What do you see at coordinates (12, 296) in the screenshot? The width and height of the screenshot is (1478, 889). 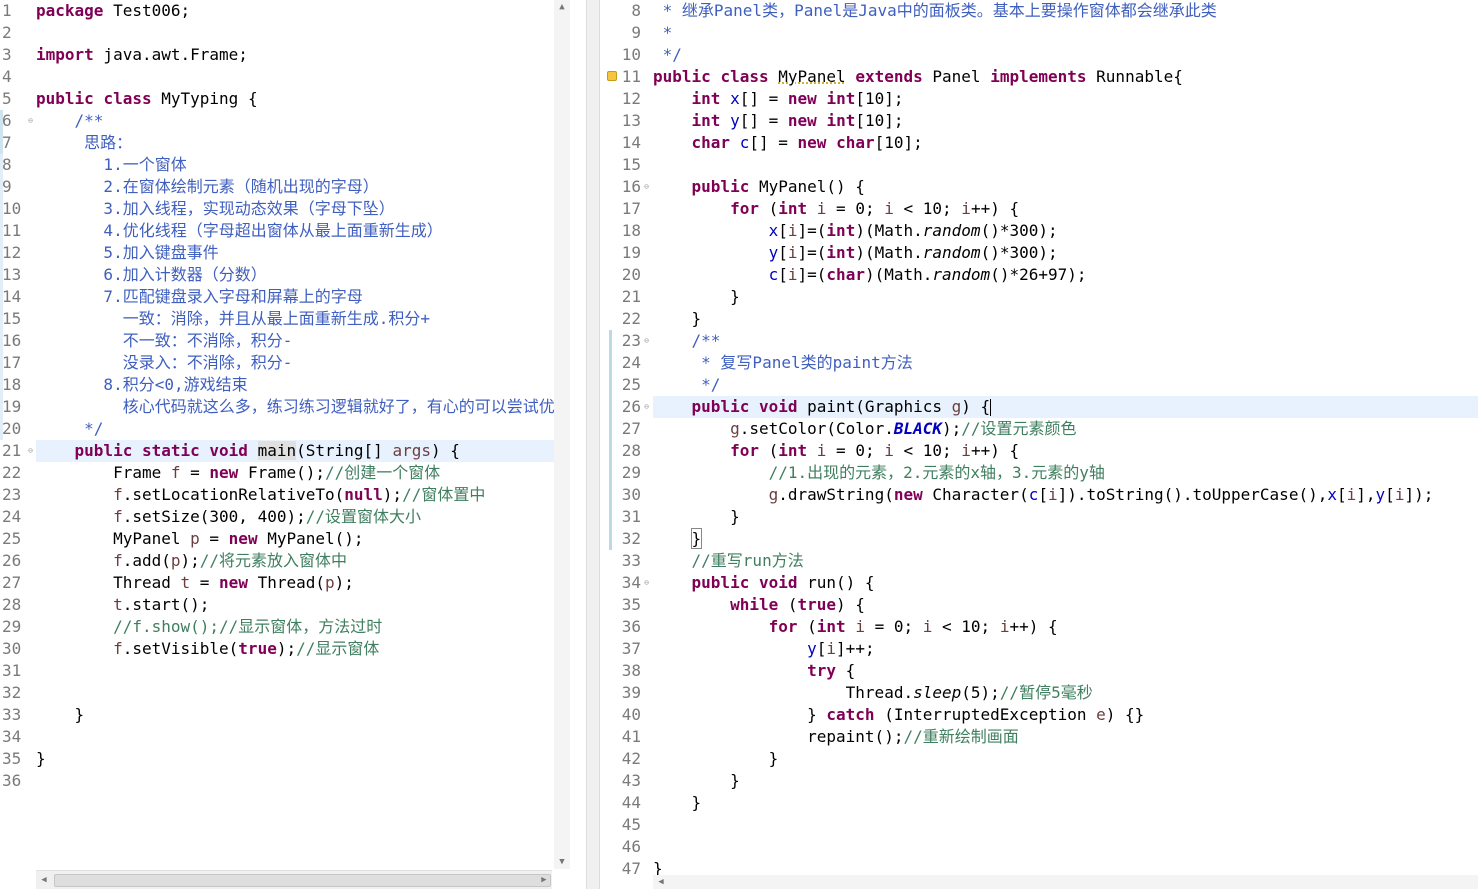 I see `line-number: 14` at bounding box center [12, 296].